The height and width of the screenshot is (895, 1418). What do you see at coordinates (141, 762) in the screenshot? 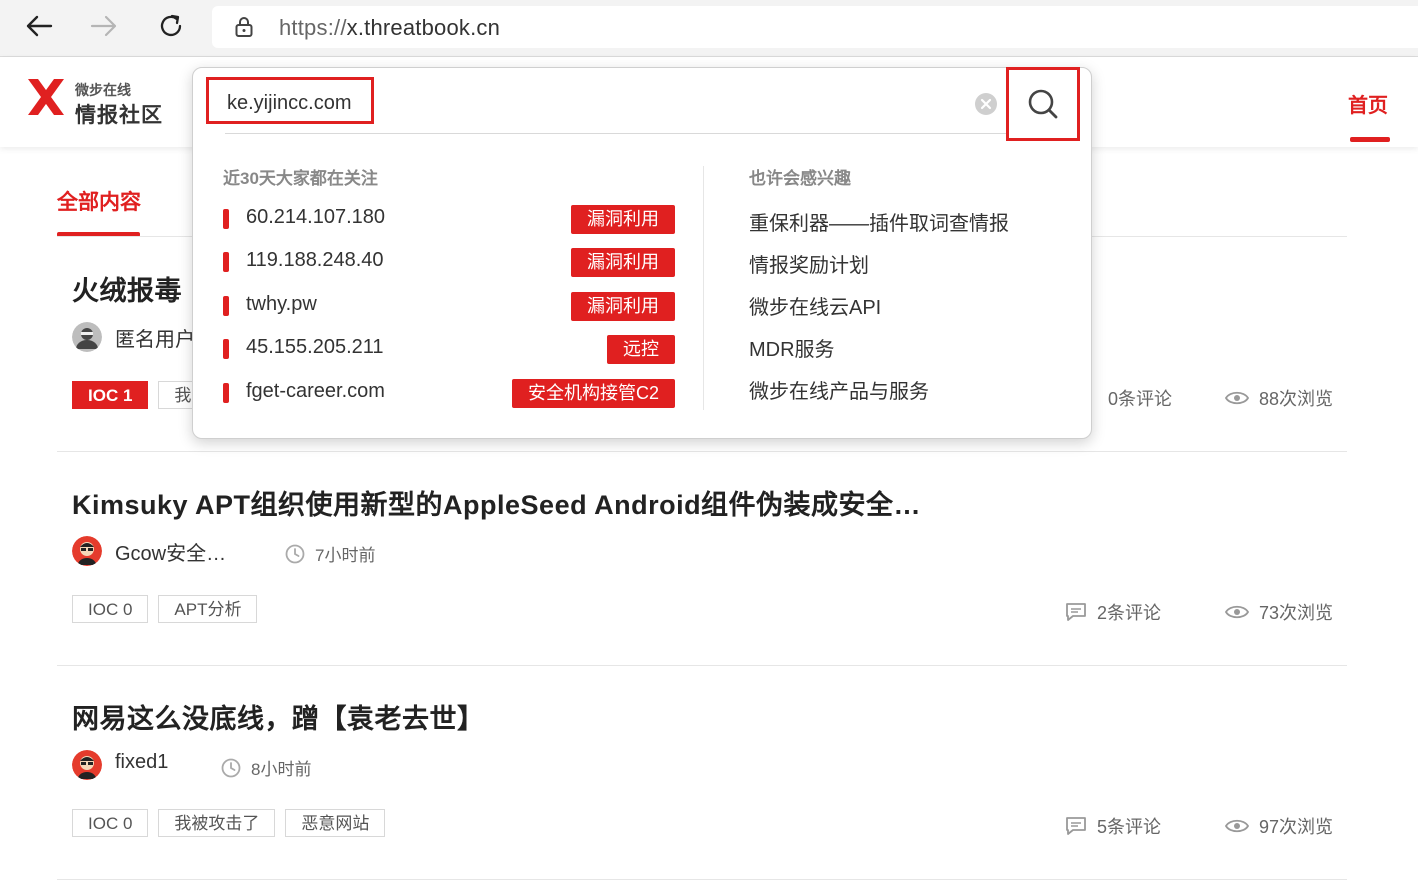
I see `post-author: fixed1` at bounding box center [141, 762].